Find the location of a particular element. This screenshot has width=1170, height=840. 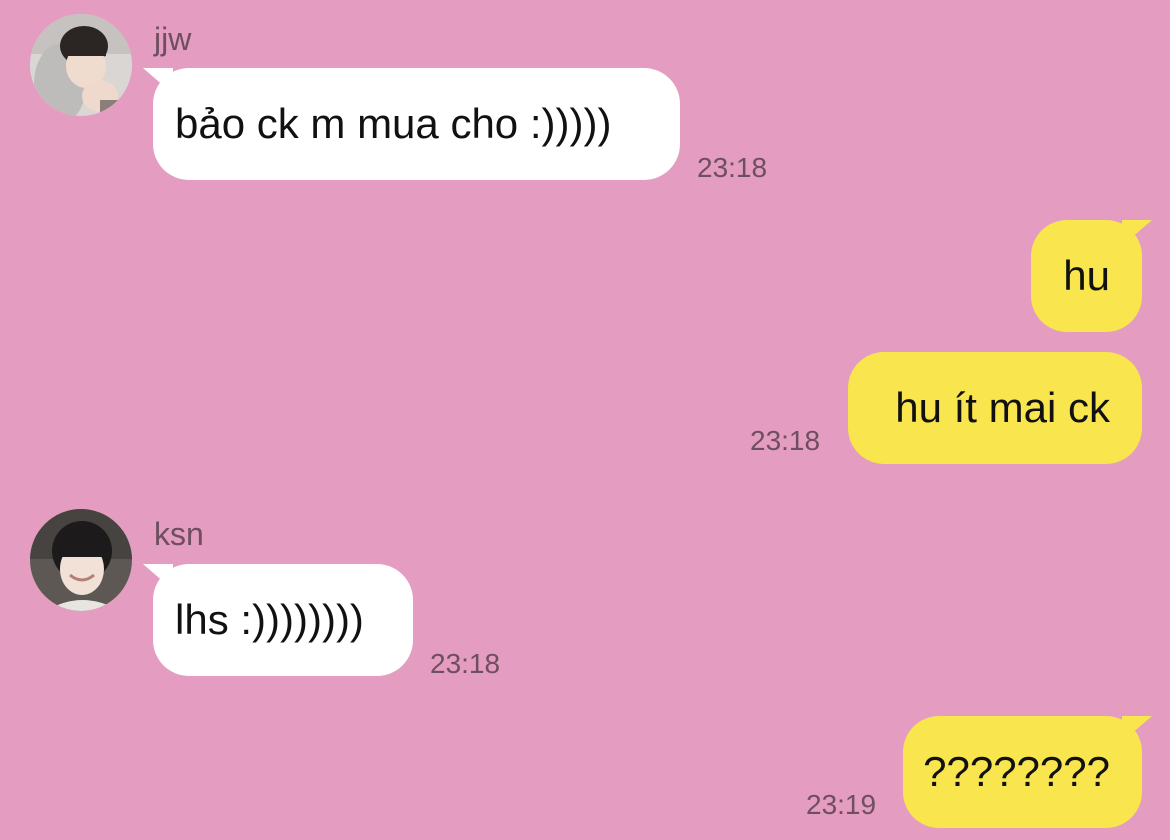

message-bubble: hu ít mai ck is located at coordinates (995, 408).